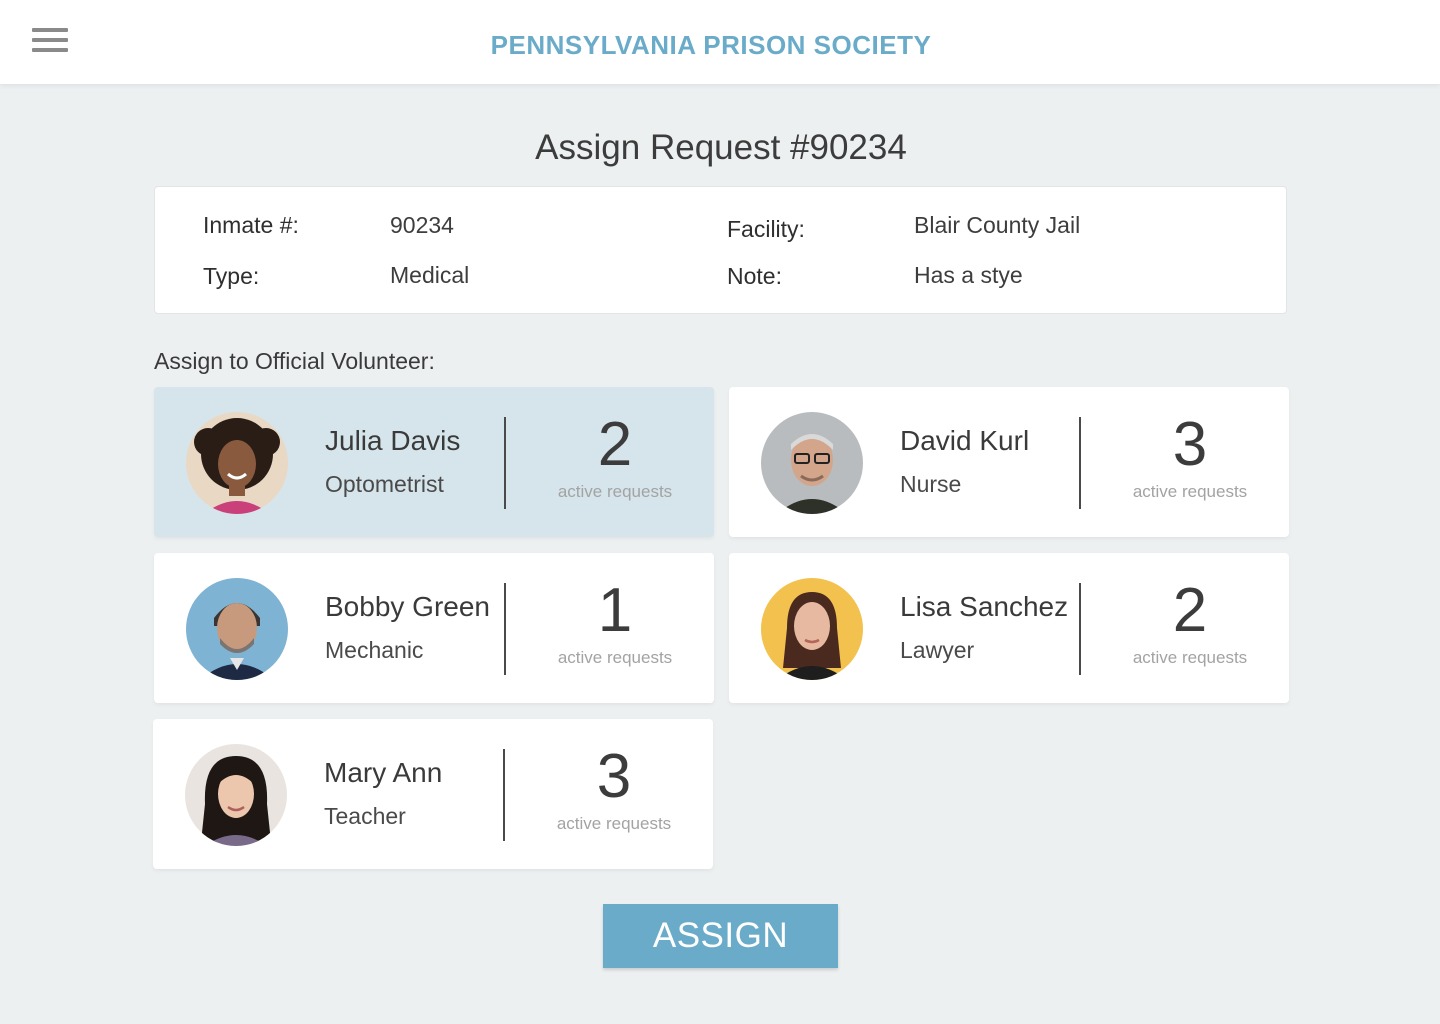  Describe the element at coordinates (766, 229) in the screenshot. I see `facility-label: Facility:` at that location.